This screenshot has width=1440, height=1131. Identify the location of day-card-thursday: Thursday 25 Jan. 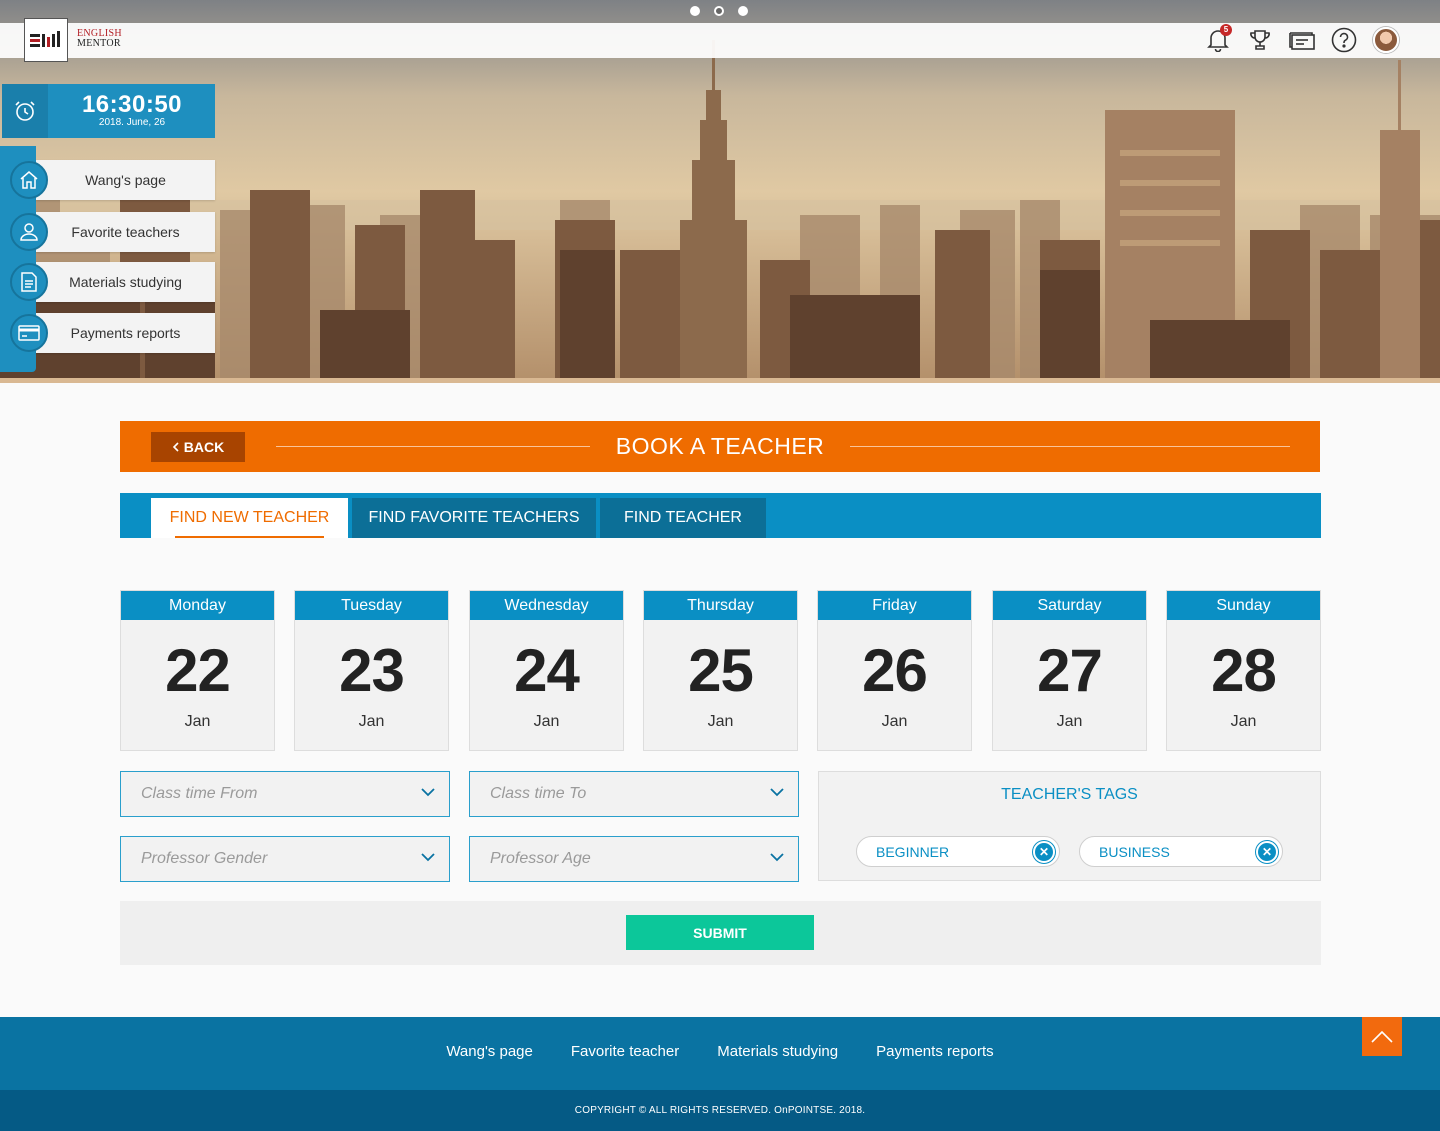
(720, 670).